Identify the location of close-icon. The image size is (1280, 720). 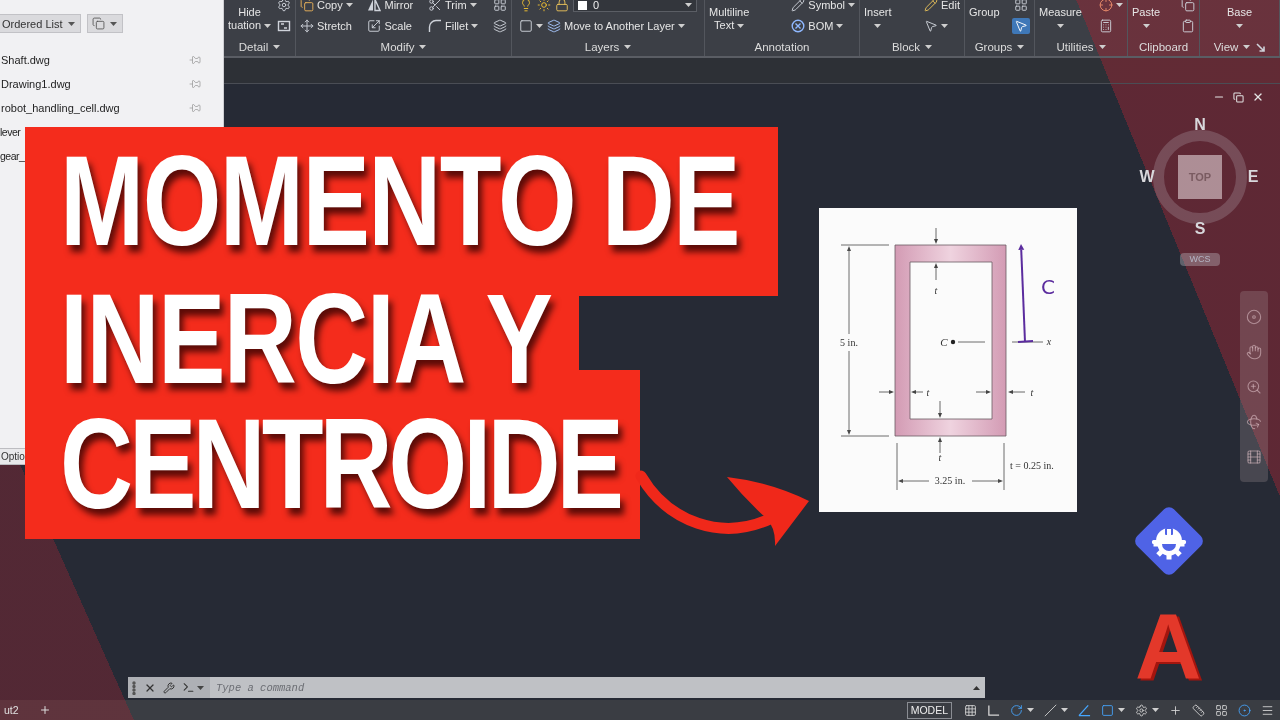
(1258, 97).